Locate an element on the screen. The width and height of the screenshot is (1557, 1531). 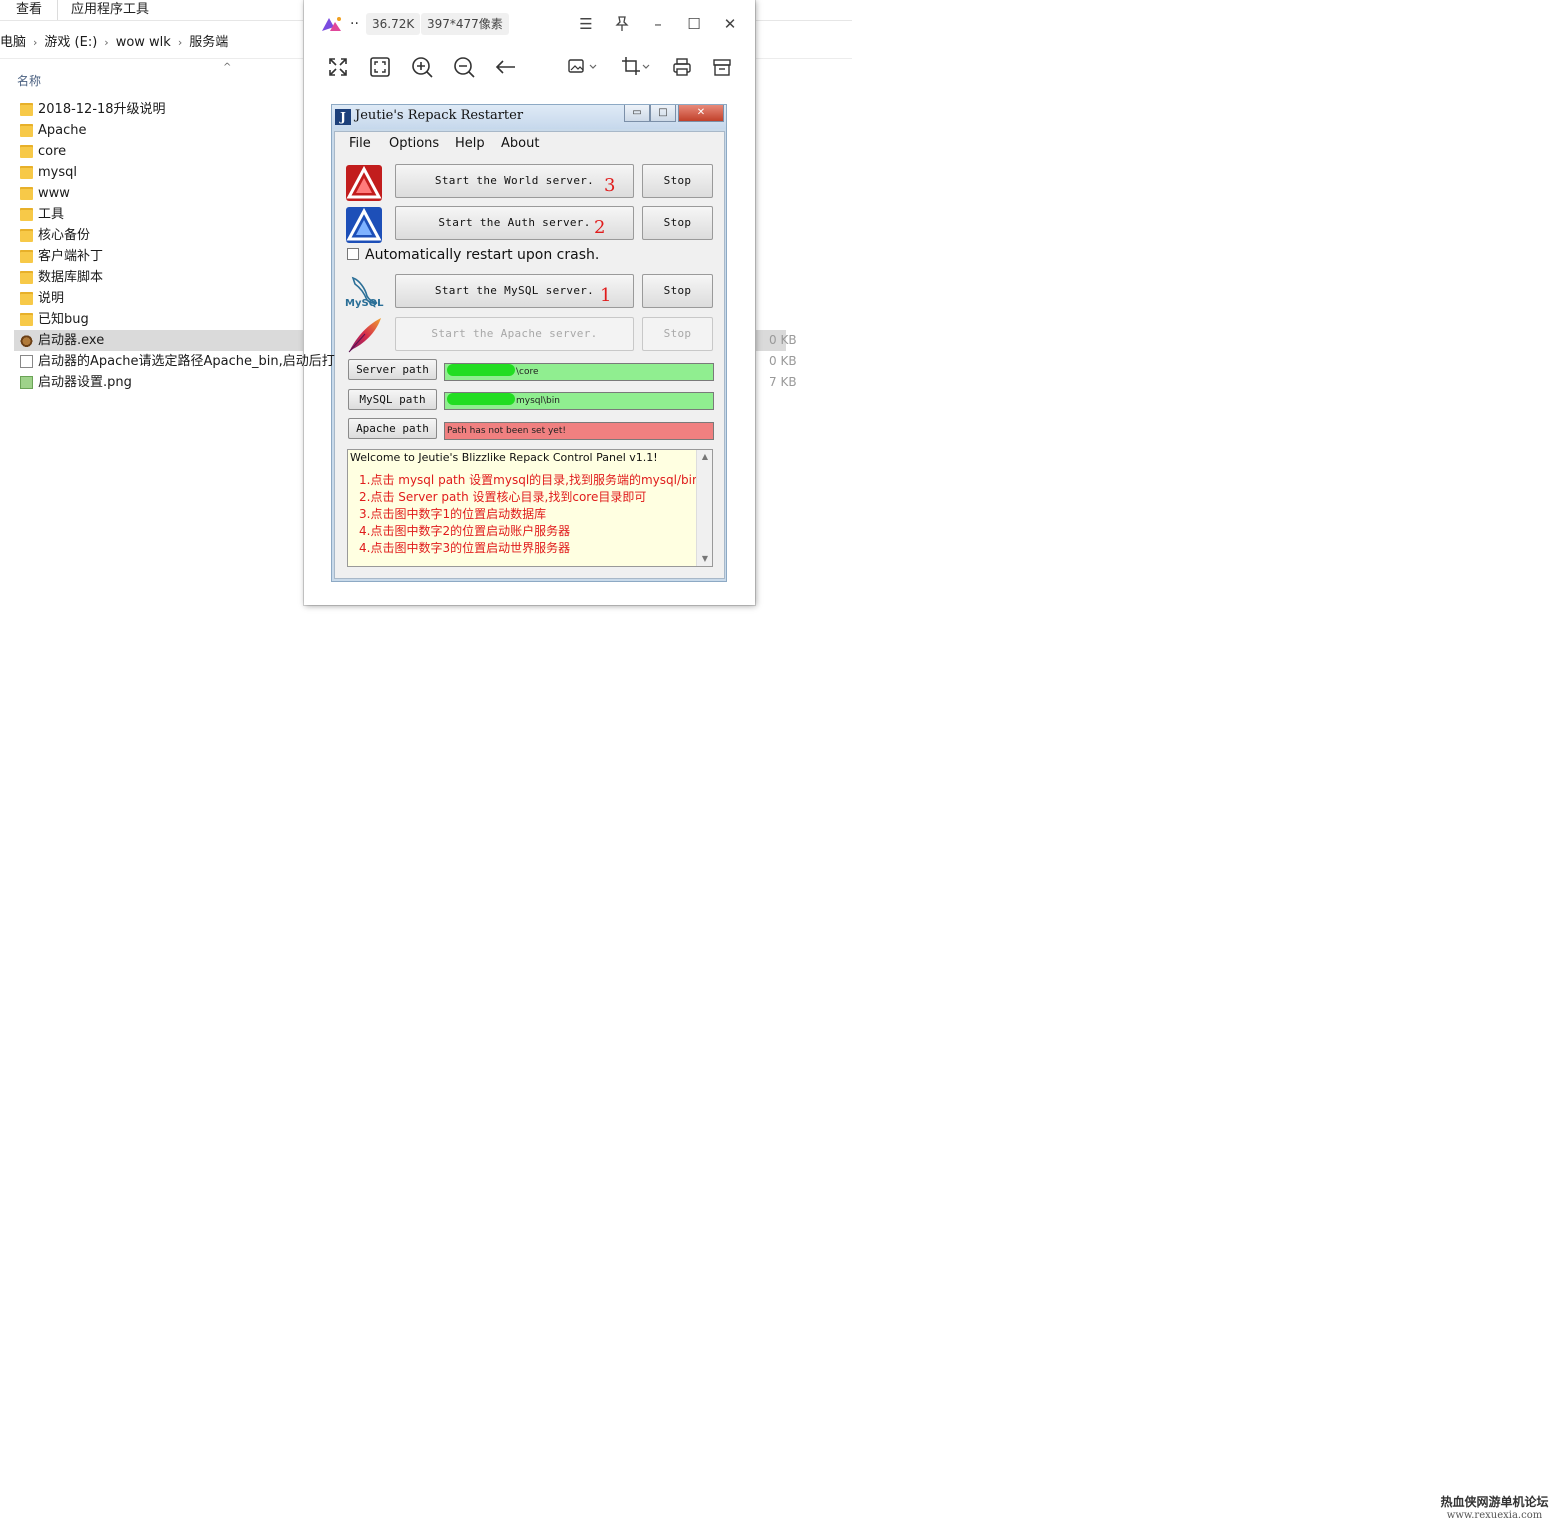
log-line: 4.点击图中数字3的位置启动世界服务器 is located at coordinates (465, 548).